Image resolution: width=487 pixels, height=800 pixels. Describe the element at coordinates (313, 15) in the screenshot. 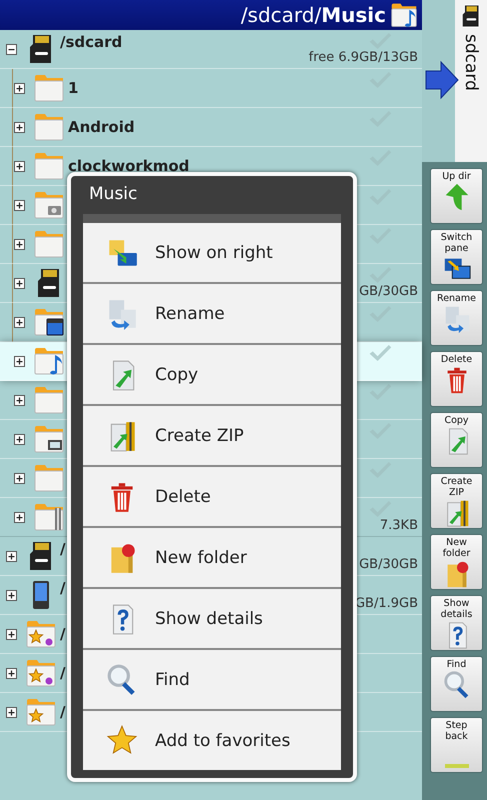

I see `path-title: /sdcard/Music` at that location.